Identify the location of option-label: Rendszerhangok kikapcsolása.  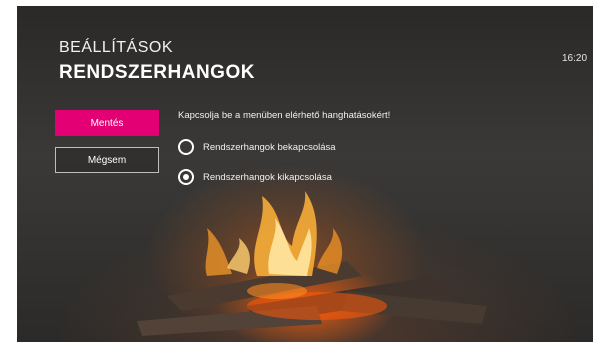
(267, 177).